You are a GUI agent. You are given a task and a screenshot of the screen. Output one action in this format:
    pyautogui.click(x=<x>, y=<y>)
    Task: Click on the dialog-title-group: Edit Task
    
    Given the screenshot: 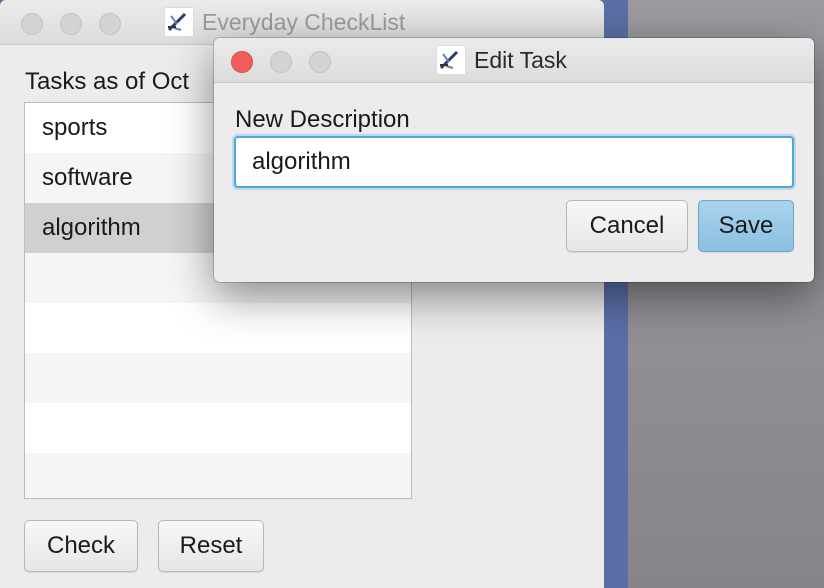 What is the action you would take?
    pyautogui.click(x=501, y=60)
    